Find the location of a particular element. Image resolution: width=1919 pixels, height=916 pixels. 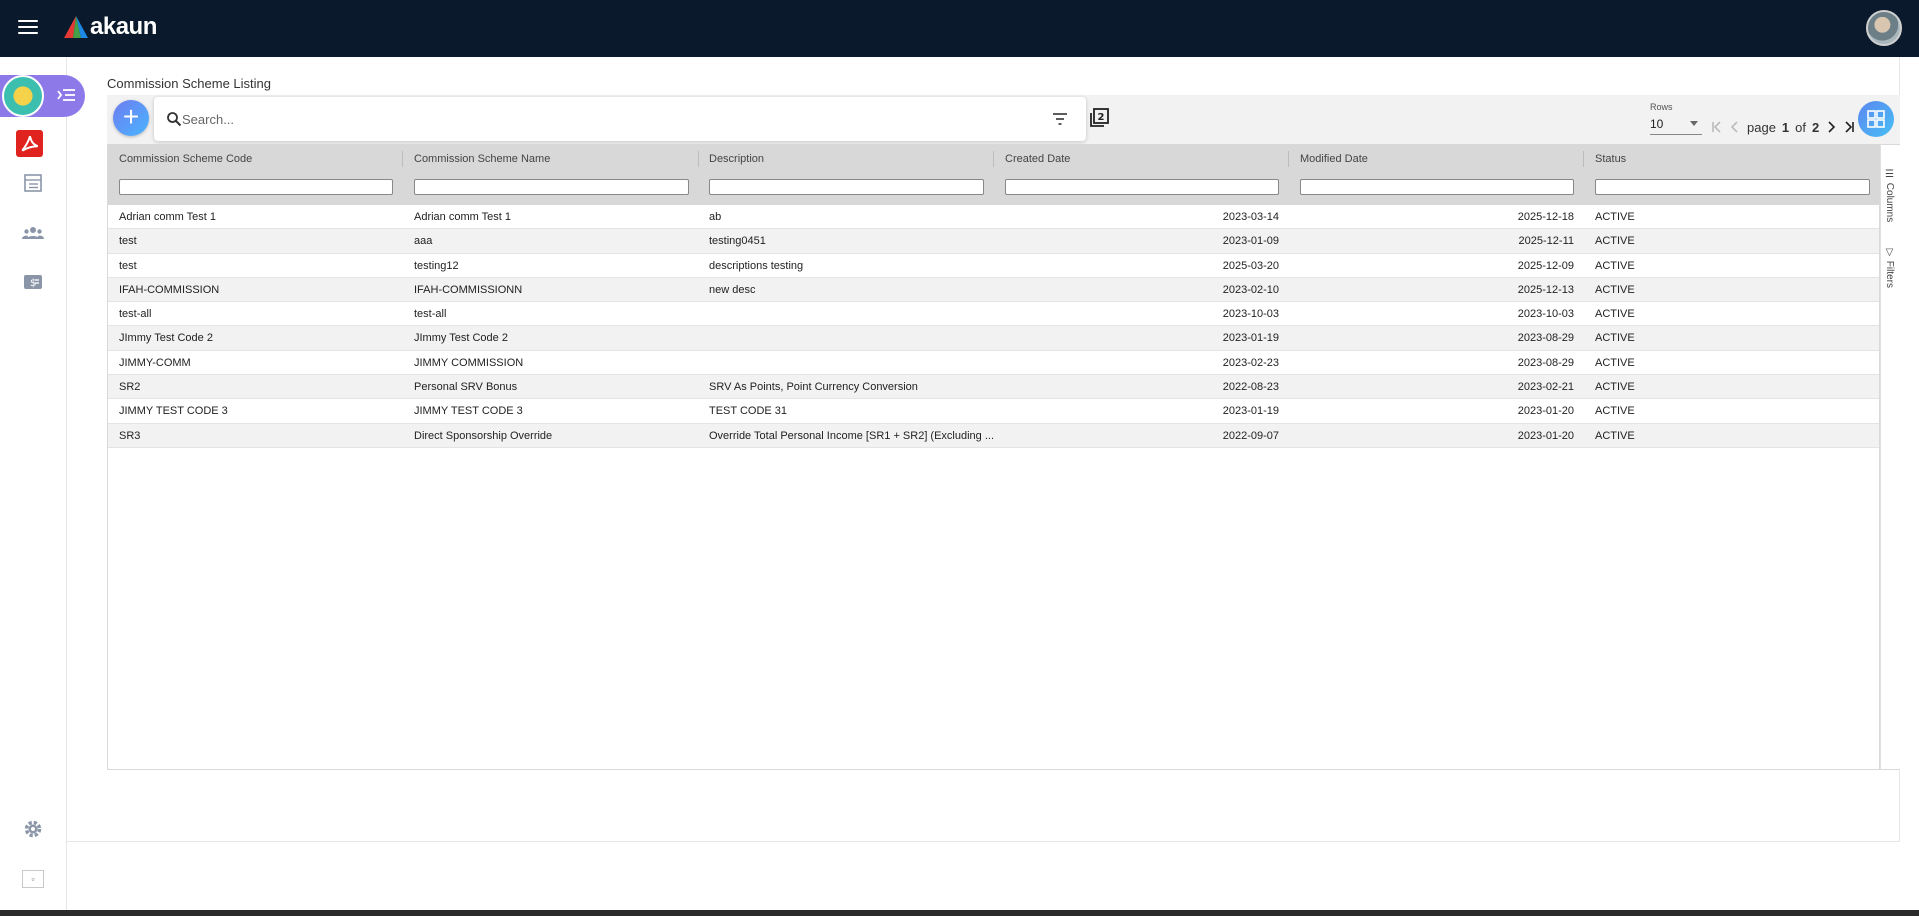

cell-code: test is located at coordinates (128, 241).